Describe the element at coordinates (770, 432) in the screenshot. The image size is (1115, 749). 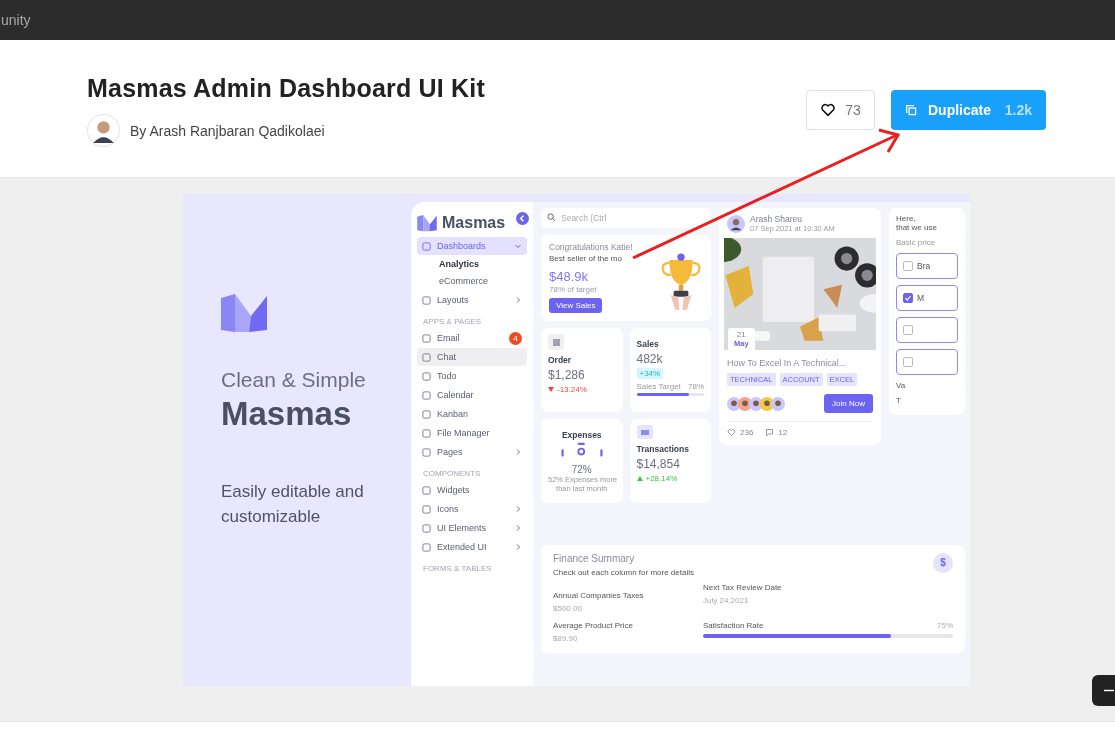
I see `comment-icon` at that location.